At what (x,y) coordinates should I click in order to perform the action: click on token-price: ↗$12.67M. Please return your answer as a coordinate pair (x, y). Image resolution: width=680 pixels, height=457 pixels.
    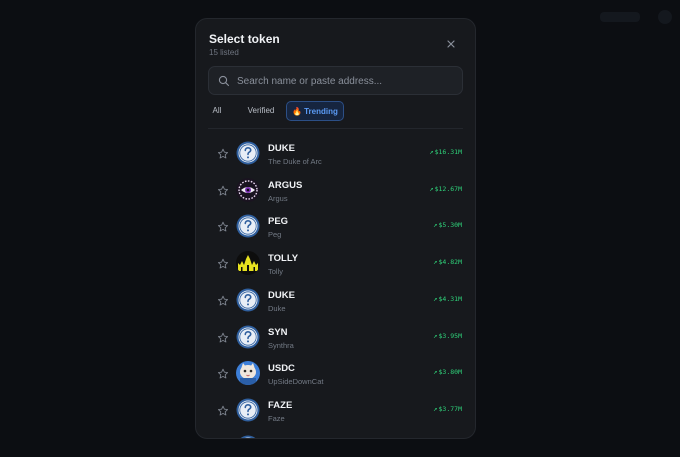
    Looking at the image, I should click on (445, 189).